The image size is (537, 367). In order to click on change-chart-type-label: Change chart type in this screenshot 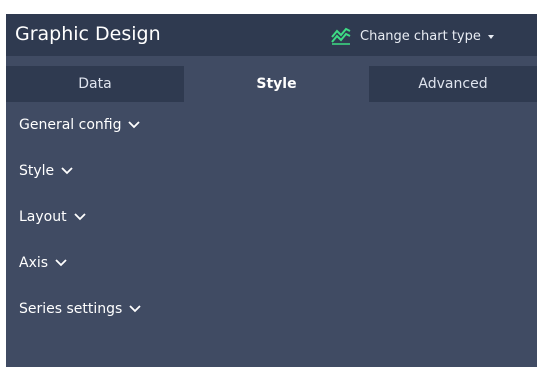, I will do `click(420, 36)`.